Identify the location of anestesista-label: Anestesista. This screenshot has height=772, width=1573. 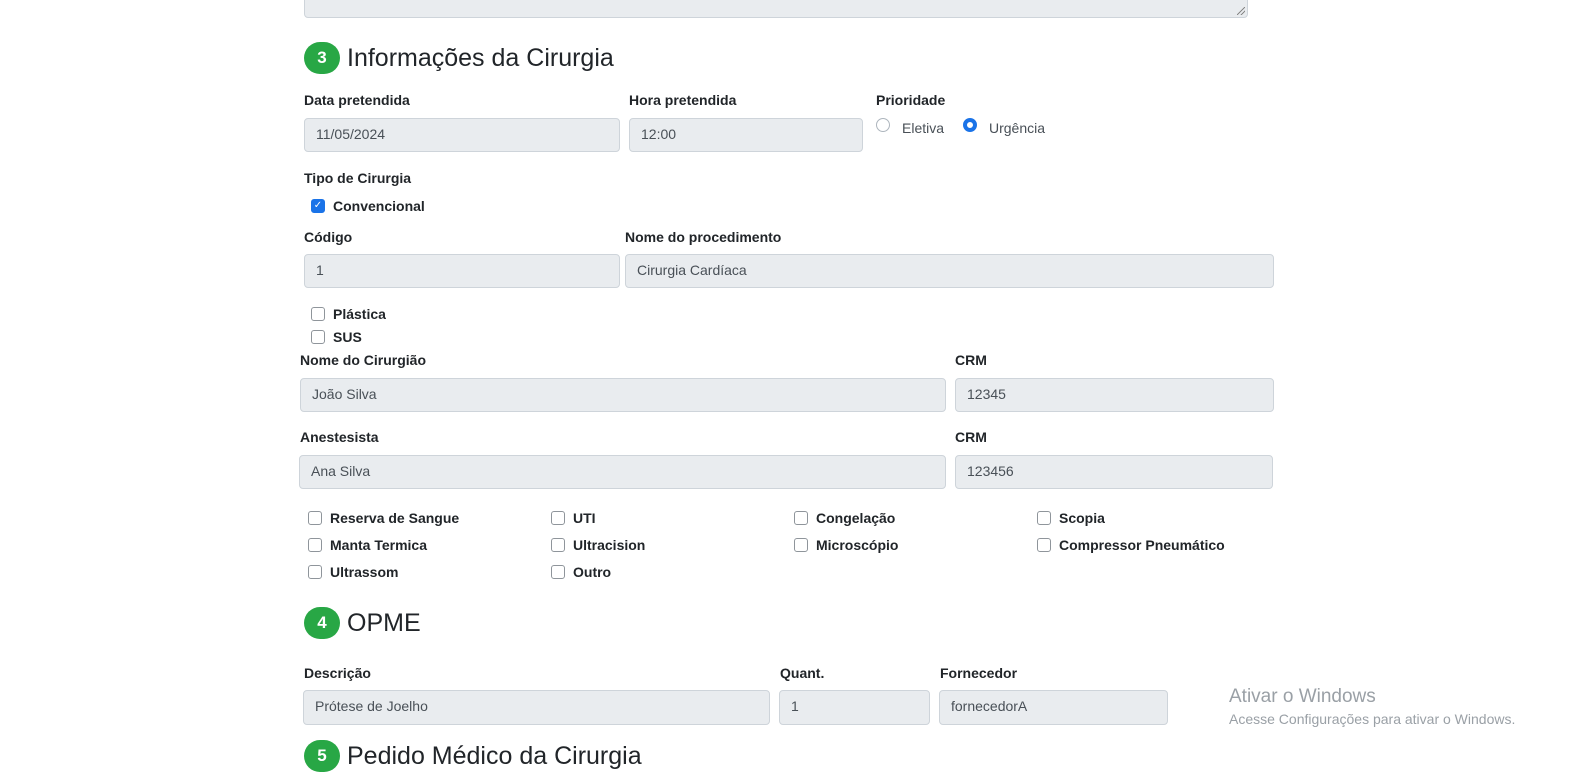
(339, 437).